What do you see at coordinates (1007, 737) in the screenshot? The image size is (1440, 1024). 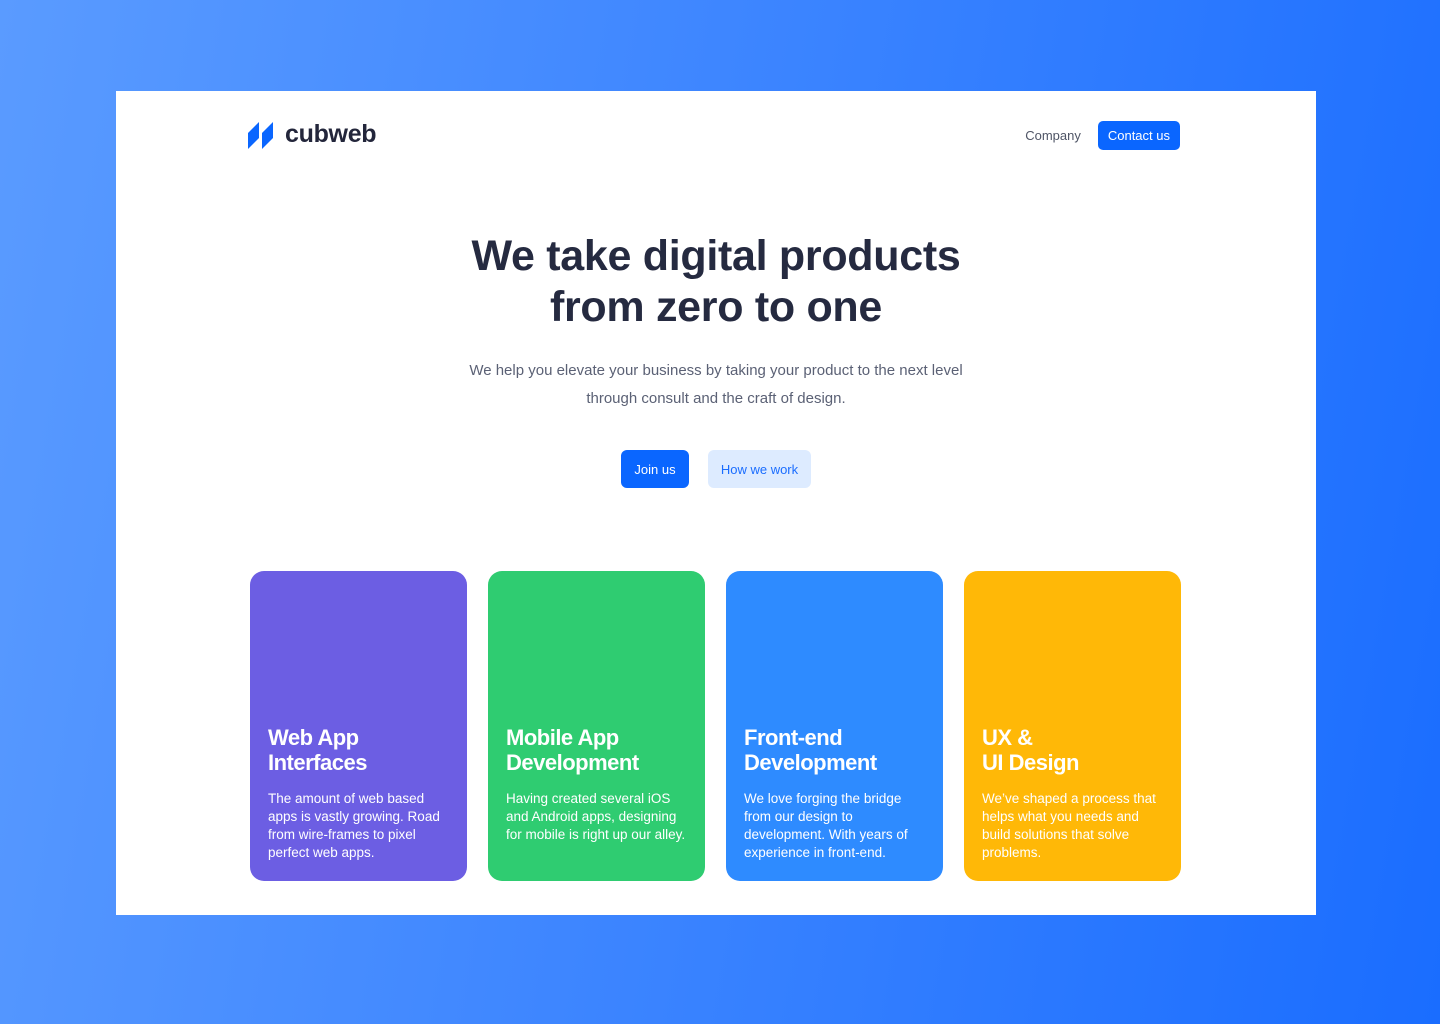 I see `card-title-line-1: UX &` at bounding box center [1007, 737].